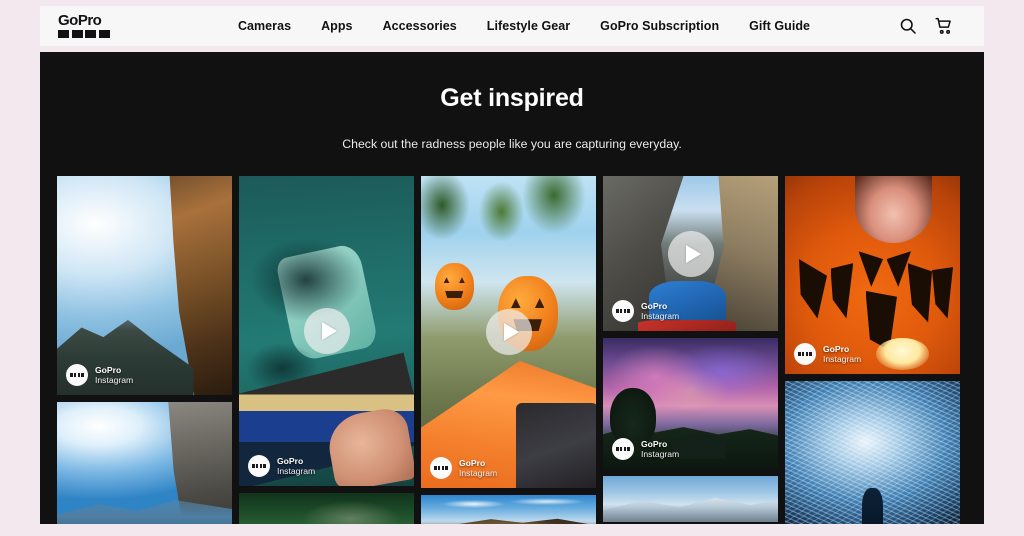 Image resolution: width=1024 pixels, height=536 pixels. Describe the element at coordinates (528, 26) in the screenshot. I see `nav-item-lifestyle-gear: Lifestyle Gear` at that location.